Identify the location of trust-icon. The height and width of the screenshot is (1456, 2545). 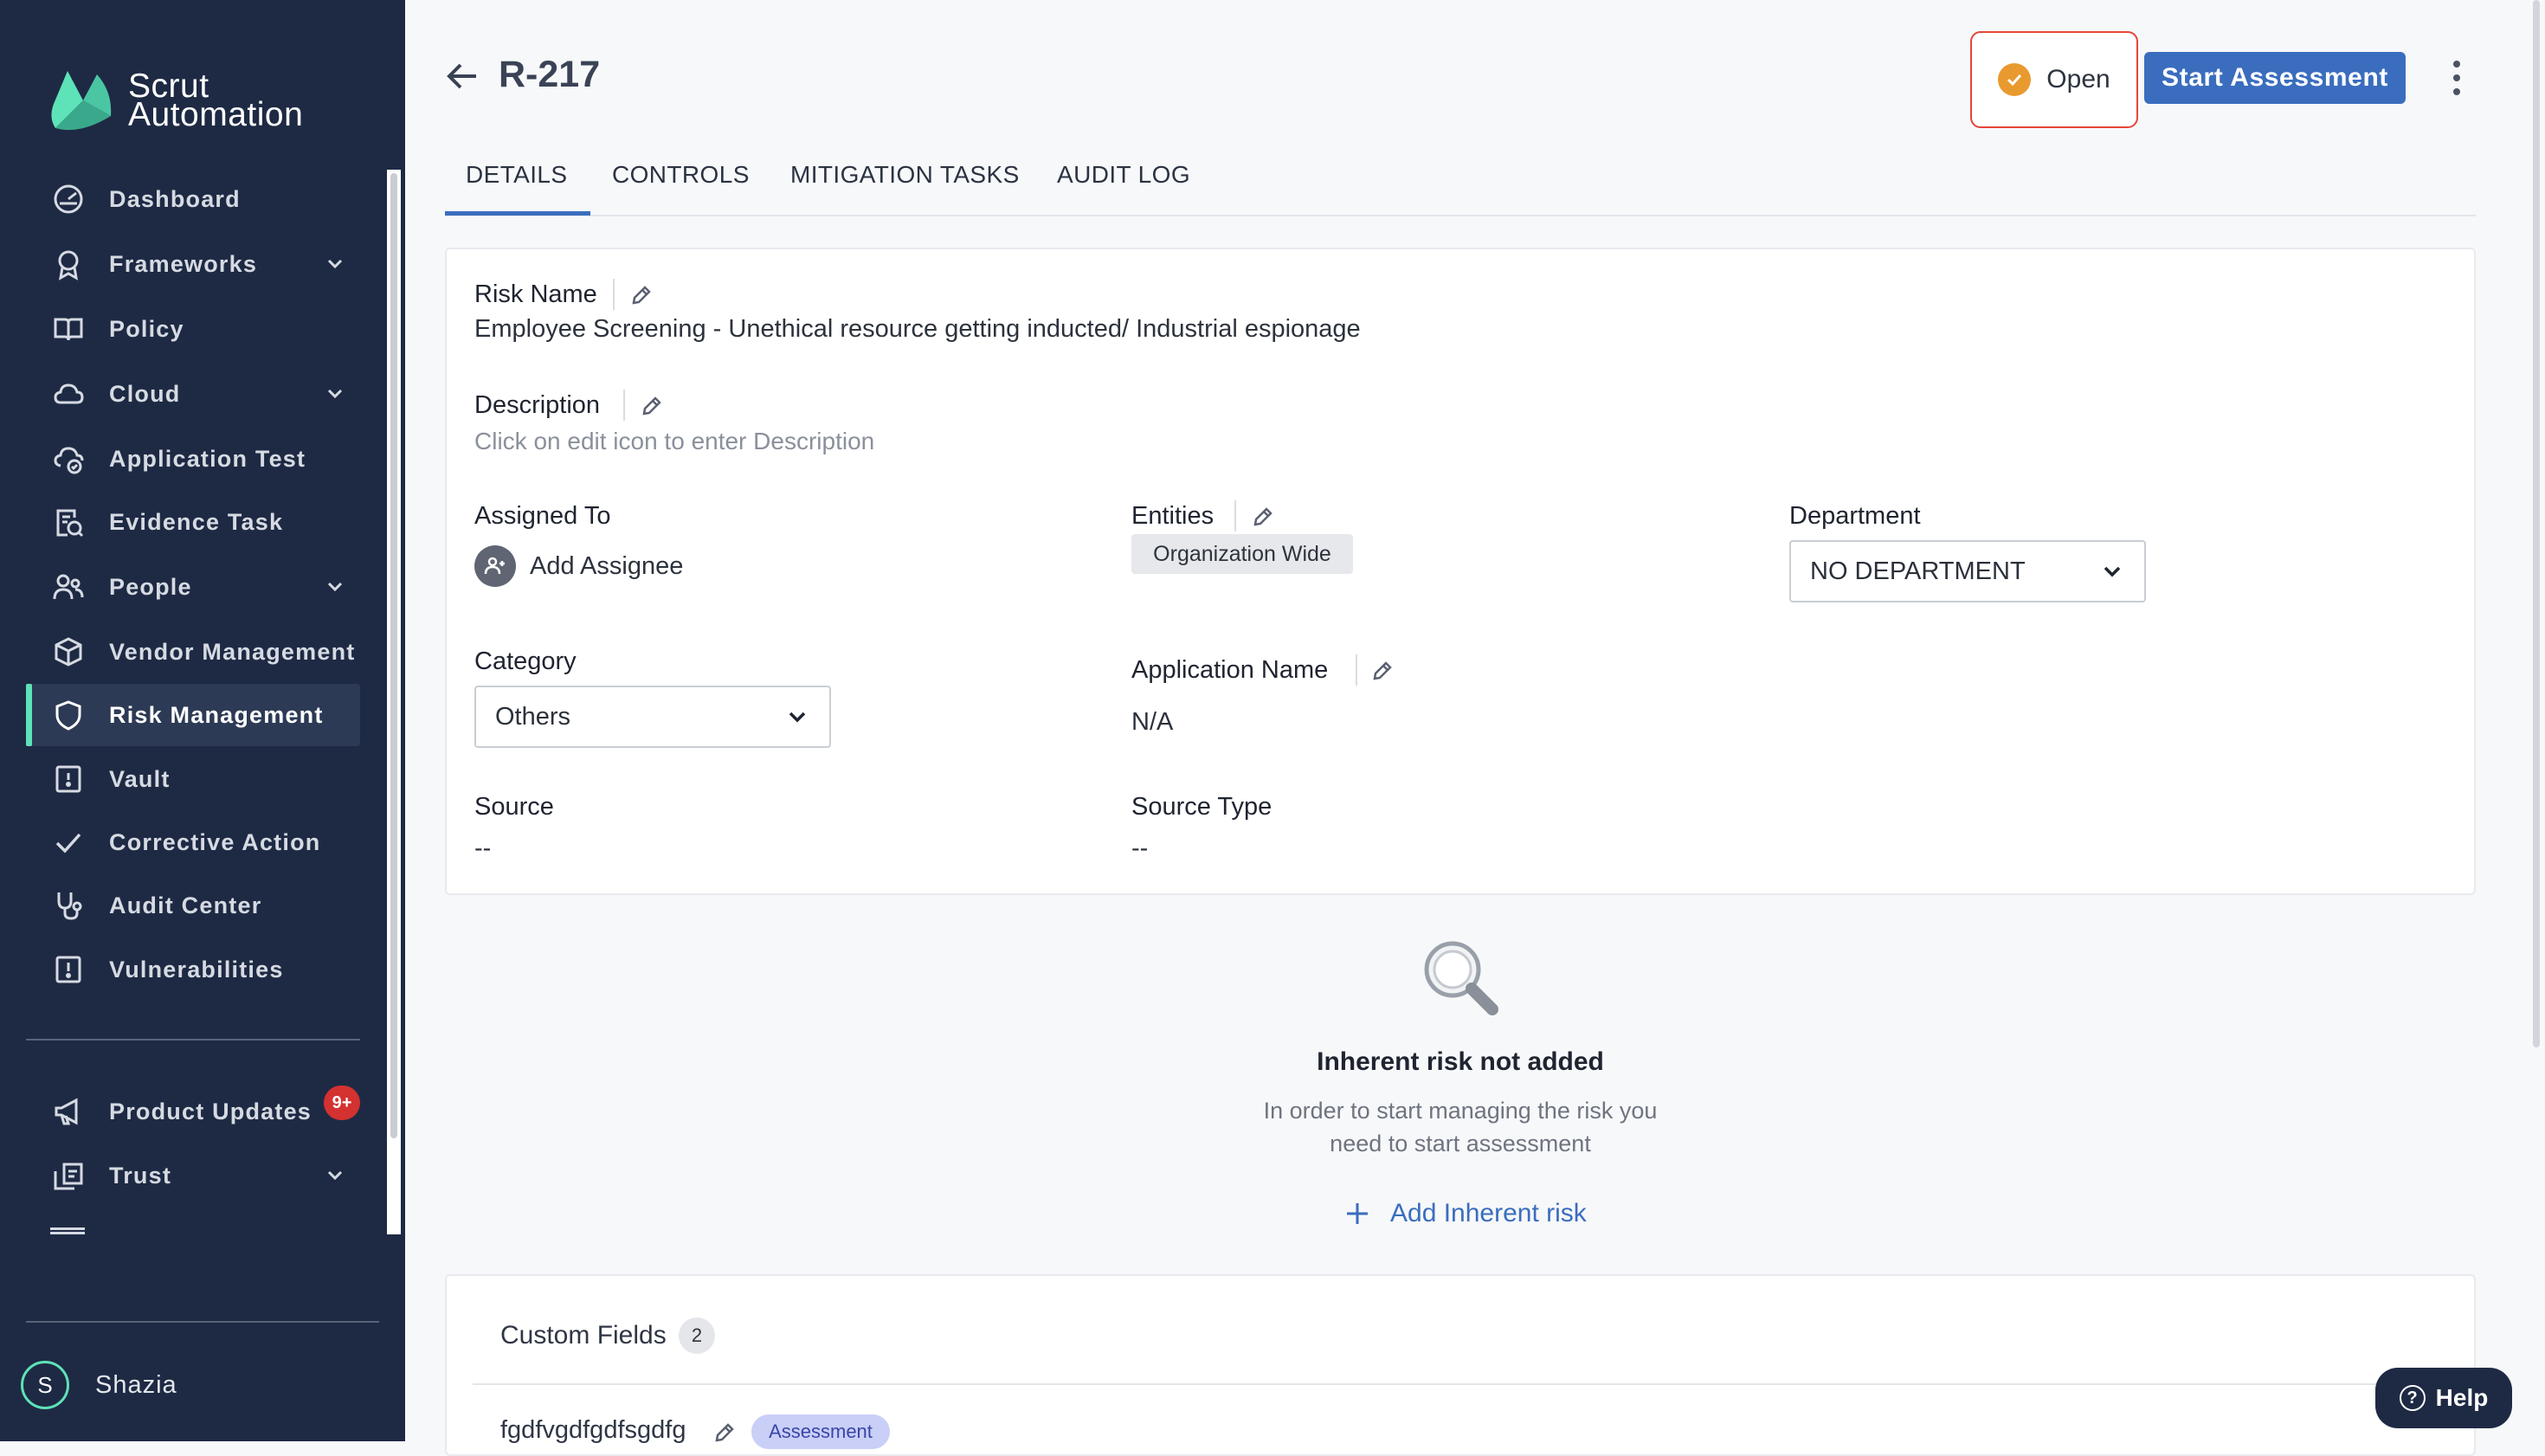
(68, 1175).